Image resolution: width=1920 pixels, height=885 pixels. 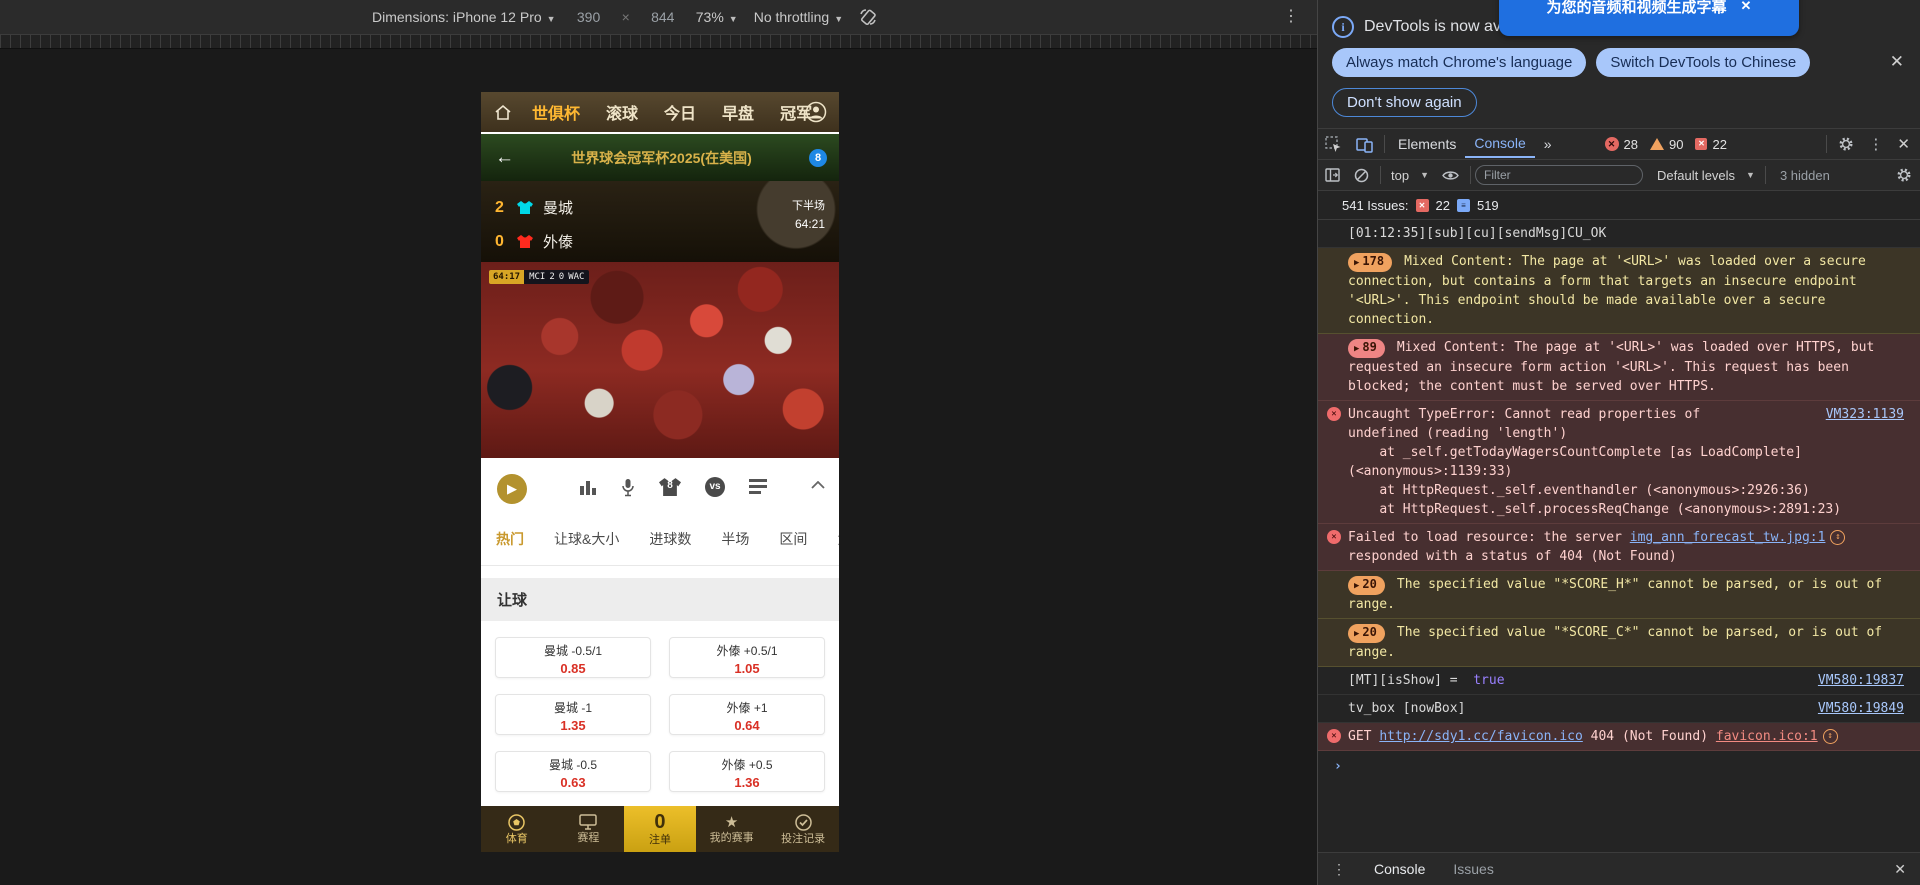 I want to click on live-video: 64:17 MCI 2 0 WAC, so click(x=660, y=360).